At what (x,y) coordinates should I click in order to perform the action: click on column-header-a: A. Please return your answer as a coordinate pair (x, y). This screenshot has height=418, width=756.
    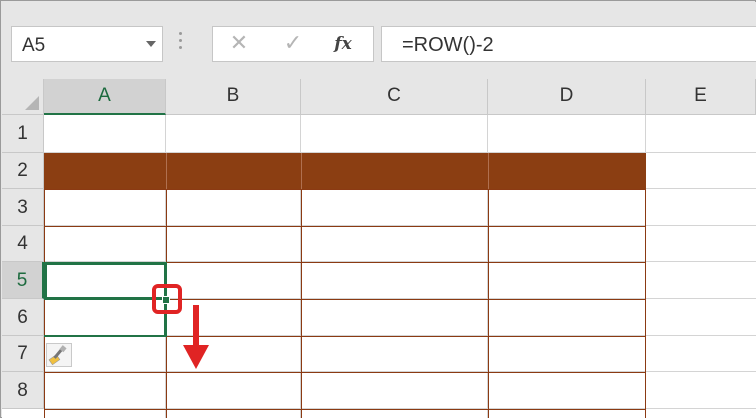
    Looking at the image, I should click on (105, 97).